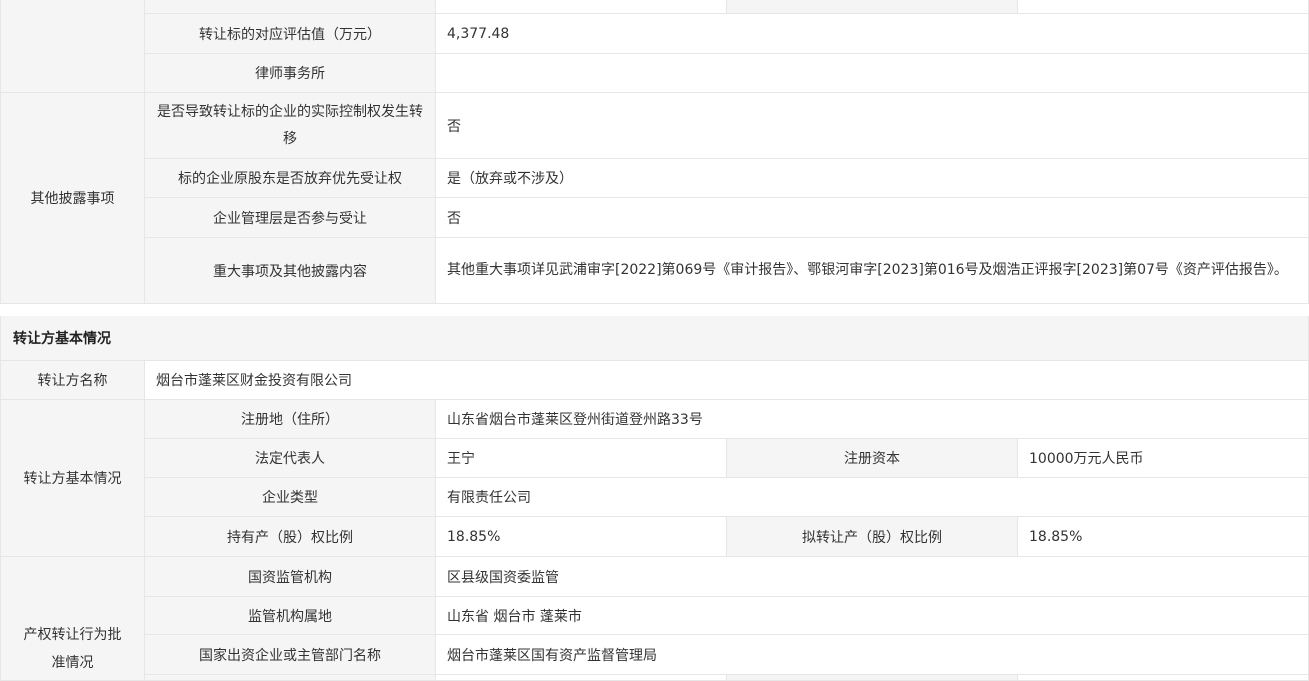  Describe the element at coordinates (872, 34) in the screenshot. I see `valuation-value: 4,377.48` at that location.